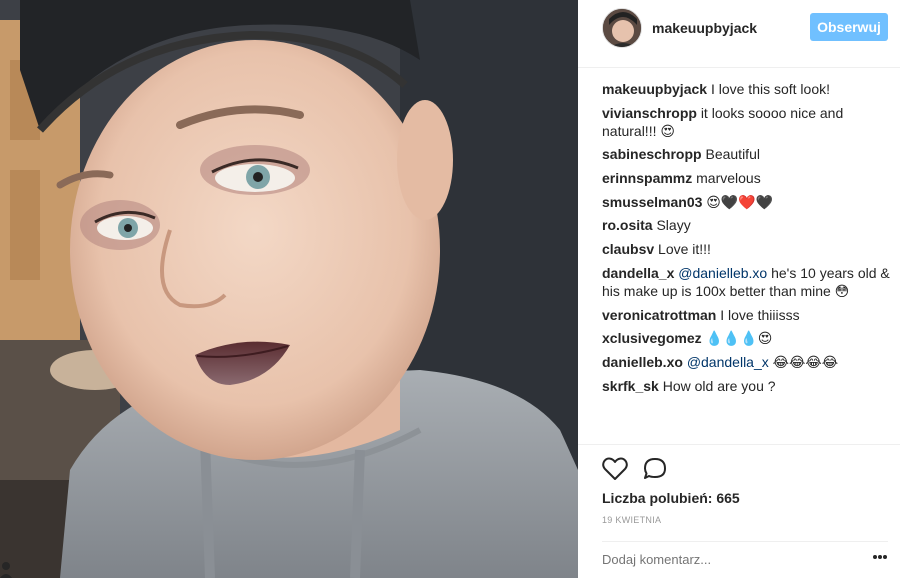 The image size is (900, 578). Describe the element at coordinates (722, 559) in the screenshot. I see `add-comment-input` at that location.